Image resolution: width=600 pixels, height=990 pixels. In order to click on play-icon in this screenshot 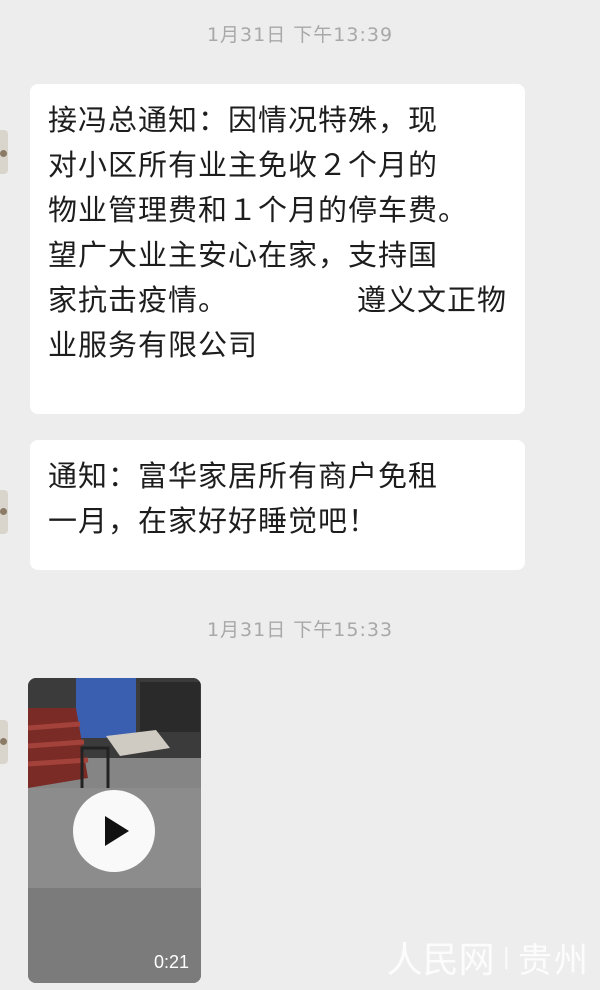, I will do `click(117, 831)`.